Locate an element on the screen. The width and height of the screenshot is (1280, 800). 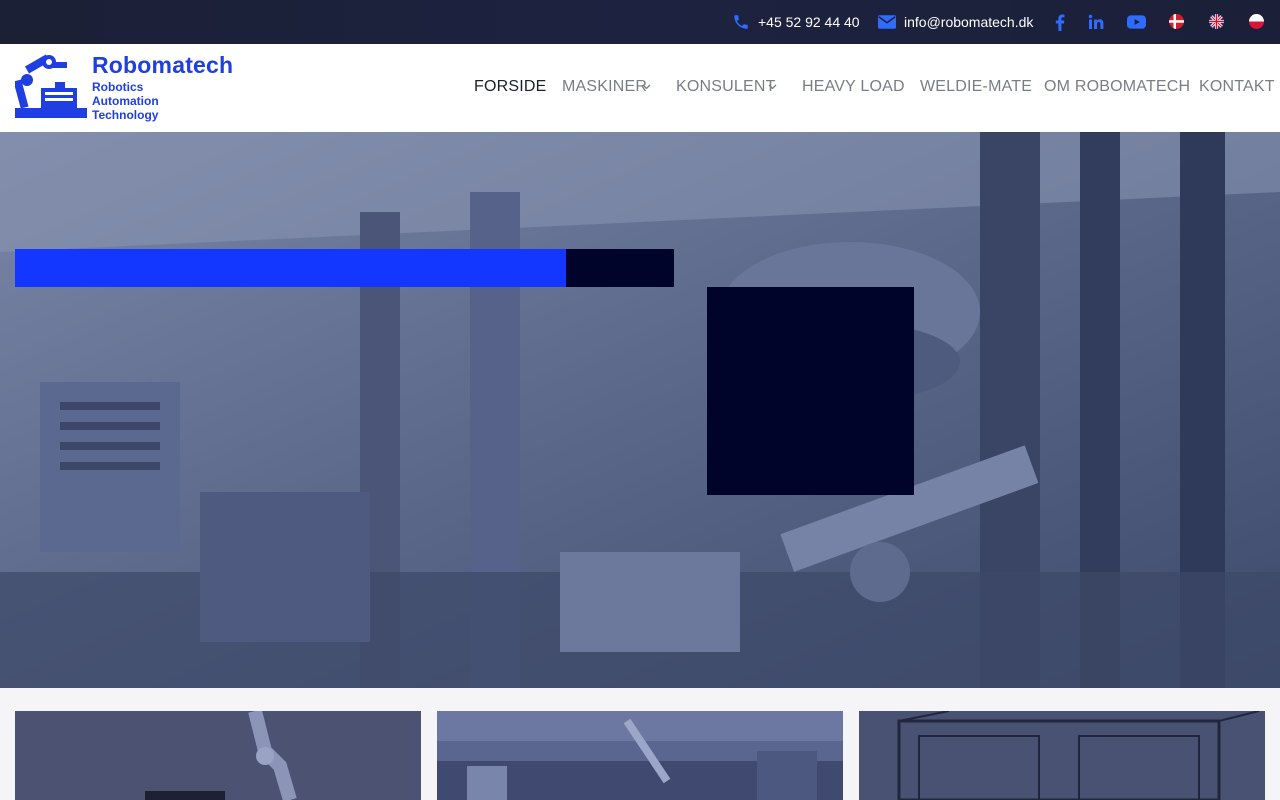
envelope-icon is located at coordinates (887, 22).